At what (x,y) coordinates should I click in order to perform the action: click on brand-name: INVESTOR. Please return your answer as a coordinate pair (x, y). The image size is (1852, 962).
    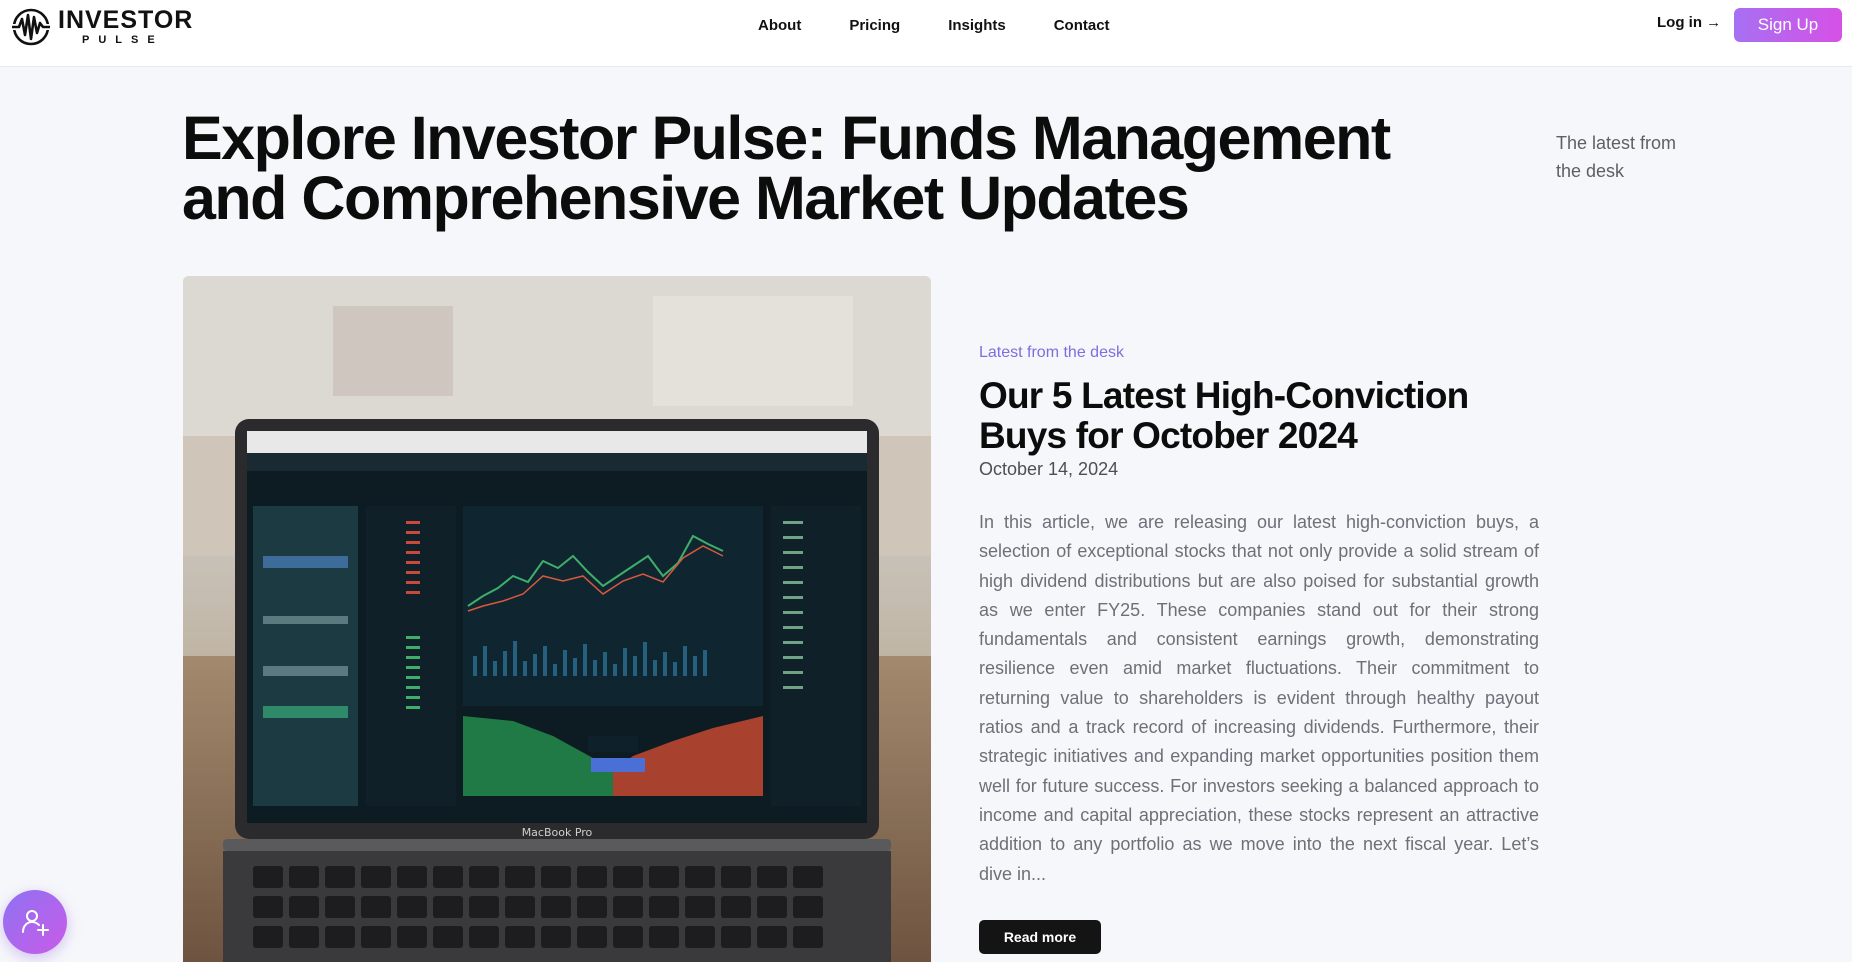
    Looking at the image, I should click on (126, 20).